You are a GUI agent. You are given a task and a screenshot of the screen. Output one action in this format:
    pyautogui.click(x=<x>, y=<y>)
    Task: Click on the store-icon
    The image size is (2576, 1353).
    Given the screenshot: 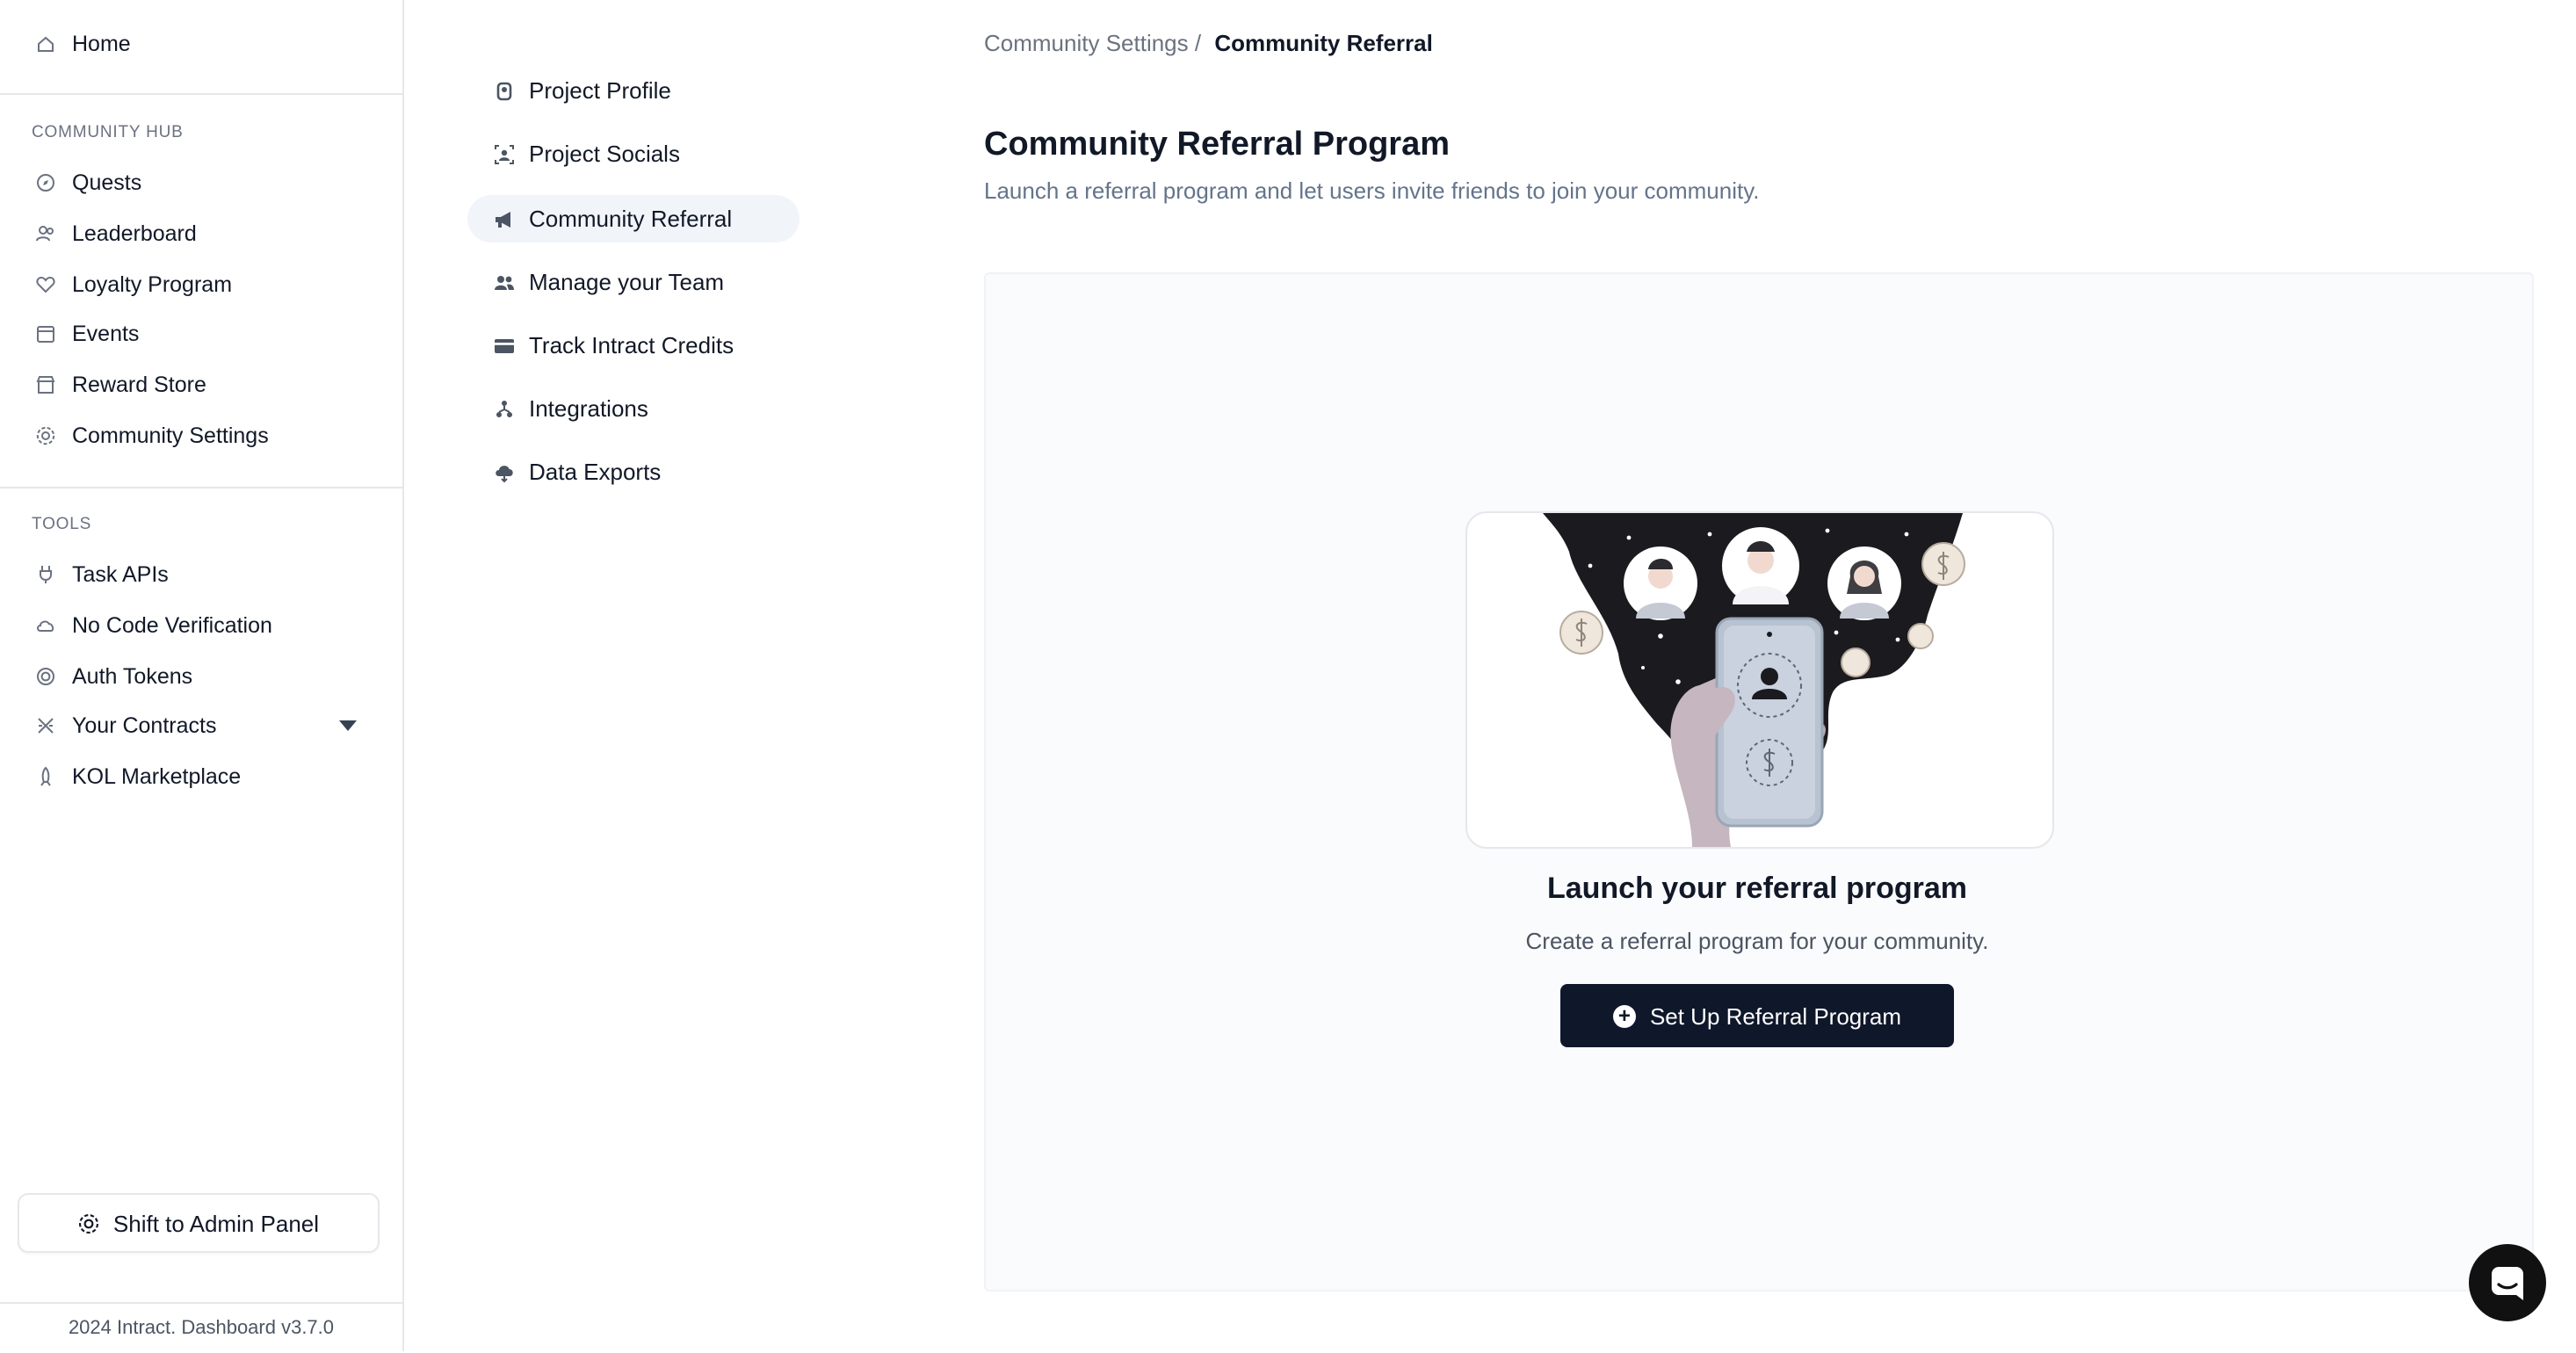 What is the action you would take?
    pyautogui.click(x=45, y=384)
    